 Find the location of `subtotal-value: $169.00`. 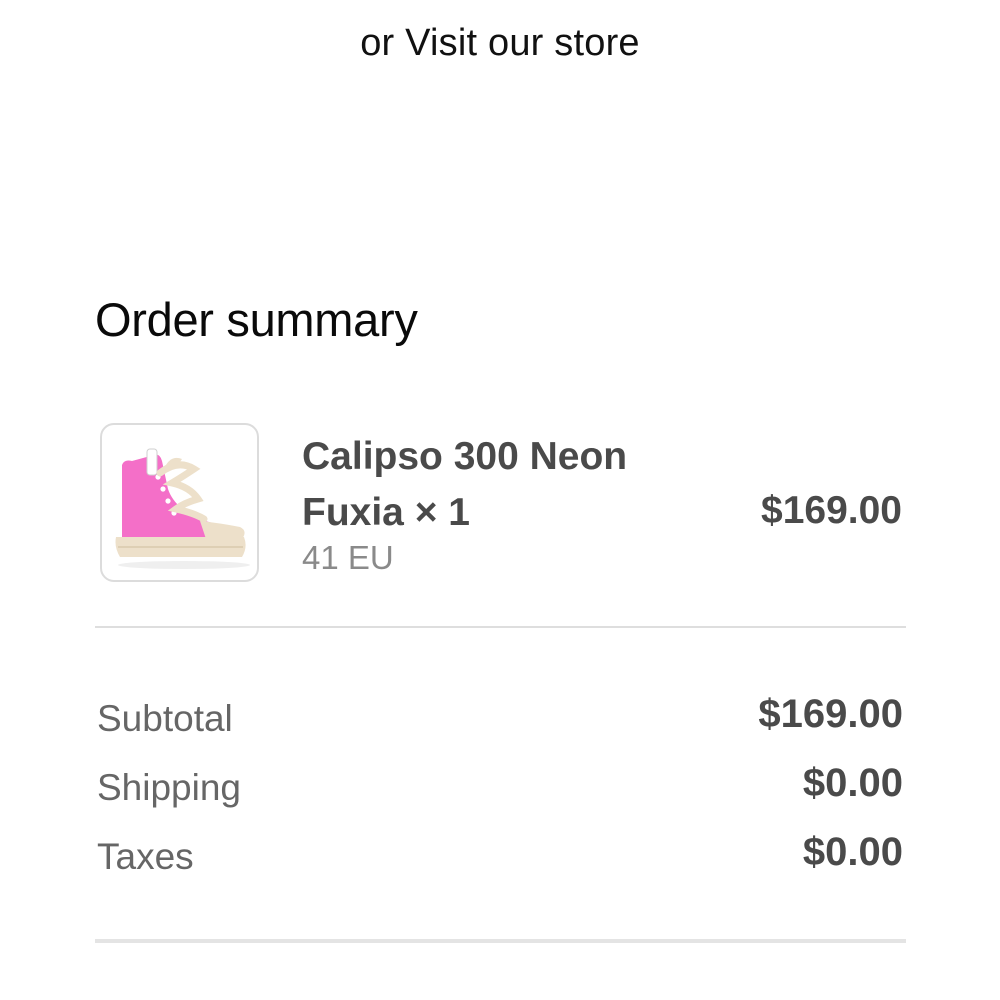

subtotal-value: $169.00 is located at coordinates (830, 714).